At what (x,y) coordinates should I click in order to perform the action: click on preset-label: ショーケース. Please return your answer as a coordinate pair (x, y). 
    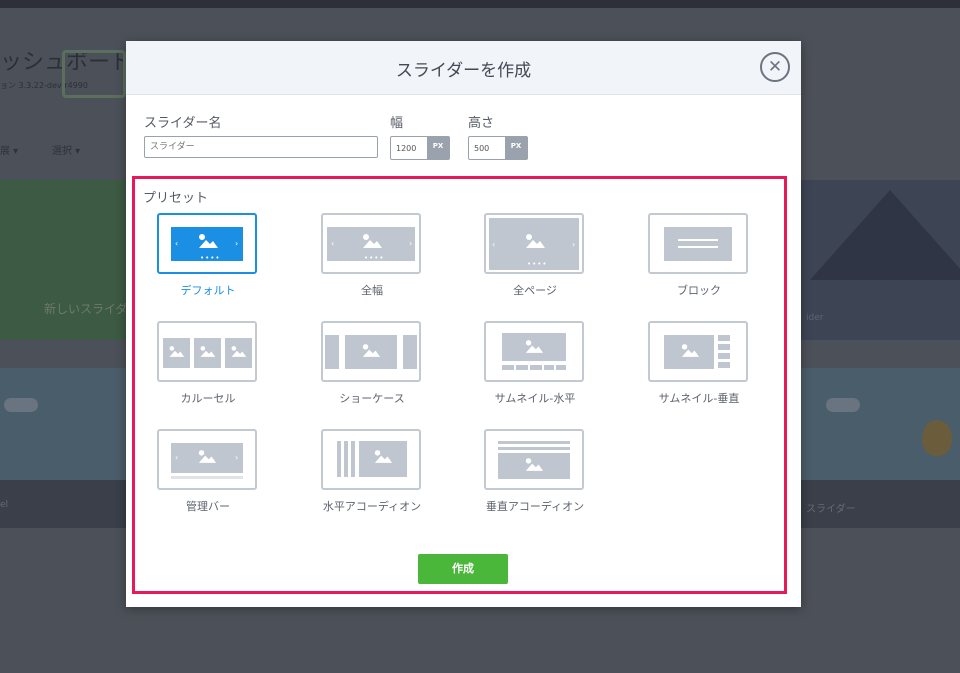
    Looking at the image, I should click on (372, 398).